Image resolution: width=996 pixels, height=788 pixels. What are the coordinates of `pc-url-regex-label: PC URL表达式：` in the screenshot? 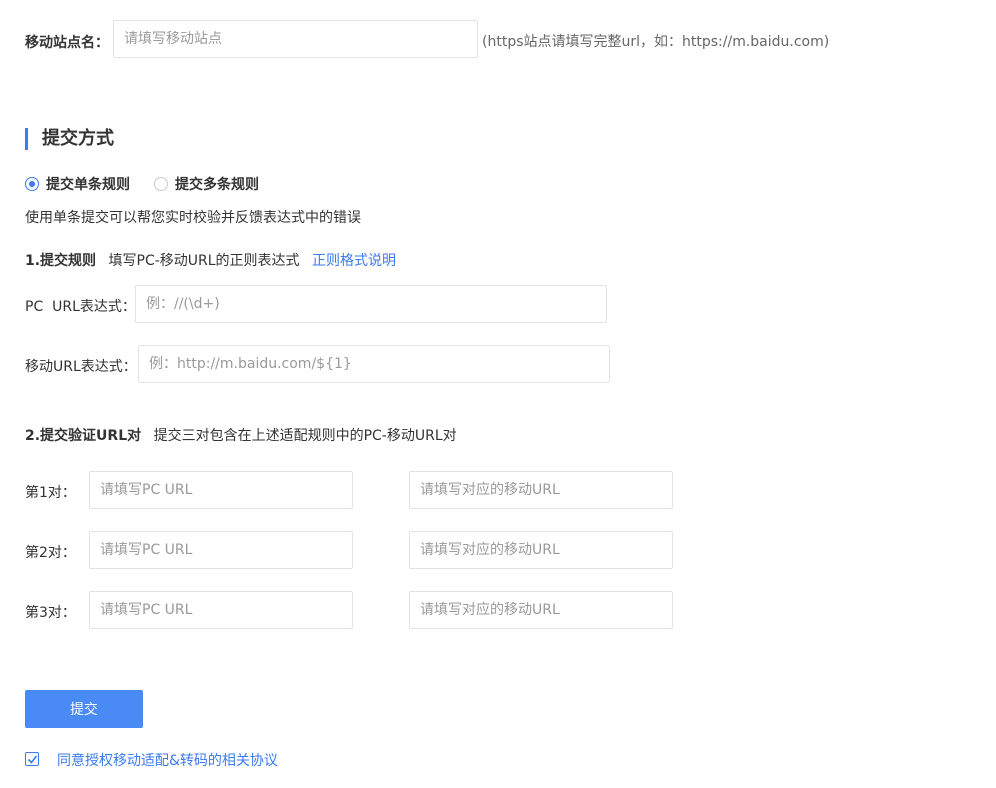 It's located at (80, 307).